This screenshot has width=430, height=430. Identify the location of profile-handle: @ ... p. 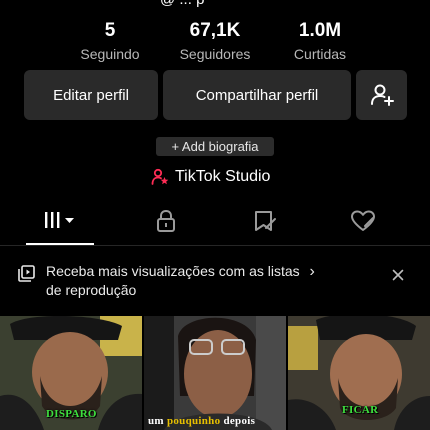
(182, 4).